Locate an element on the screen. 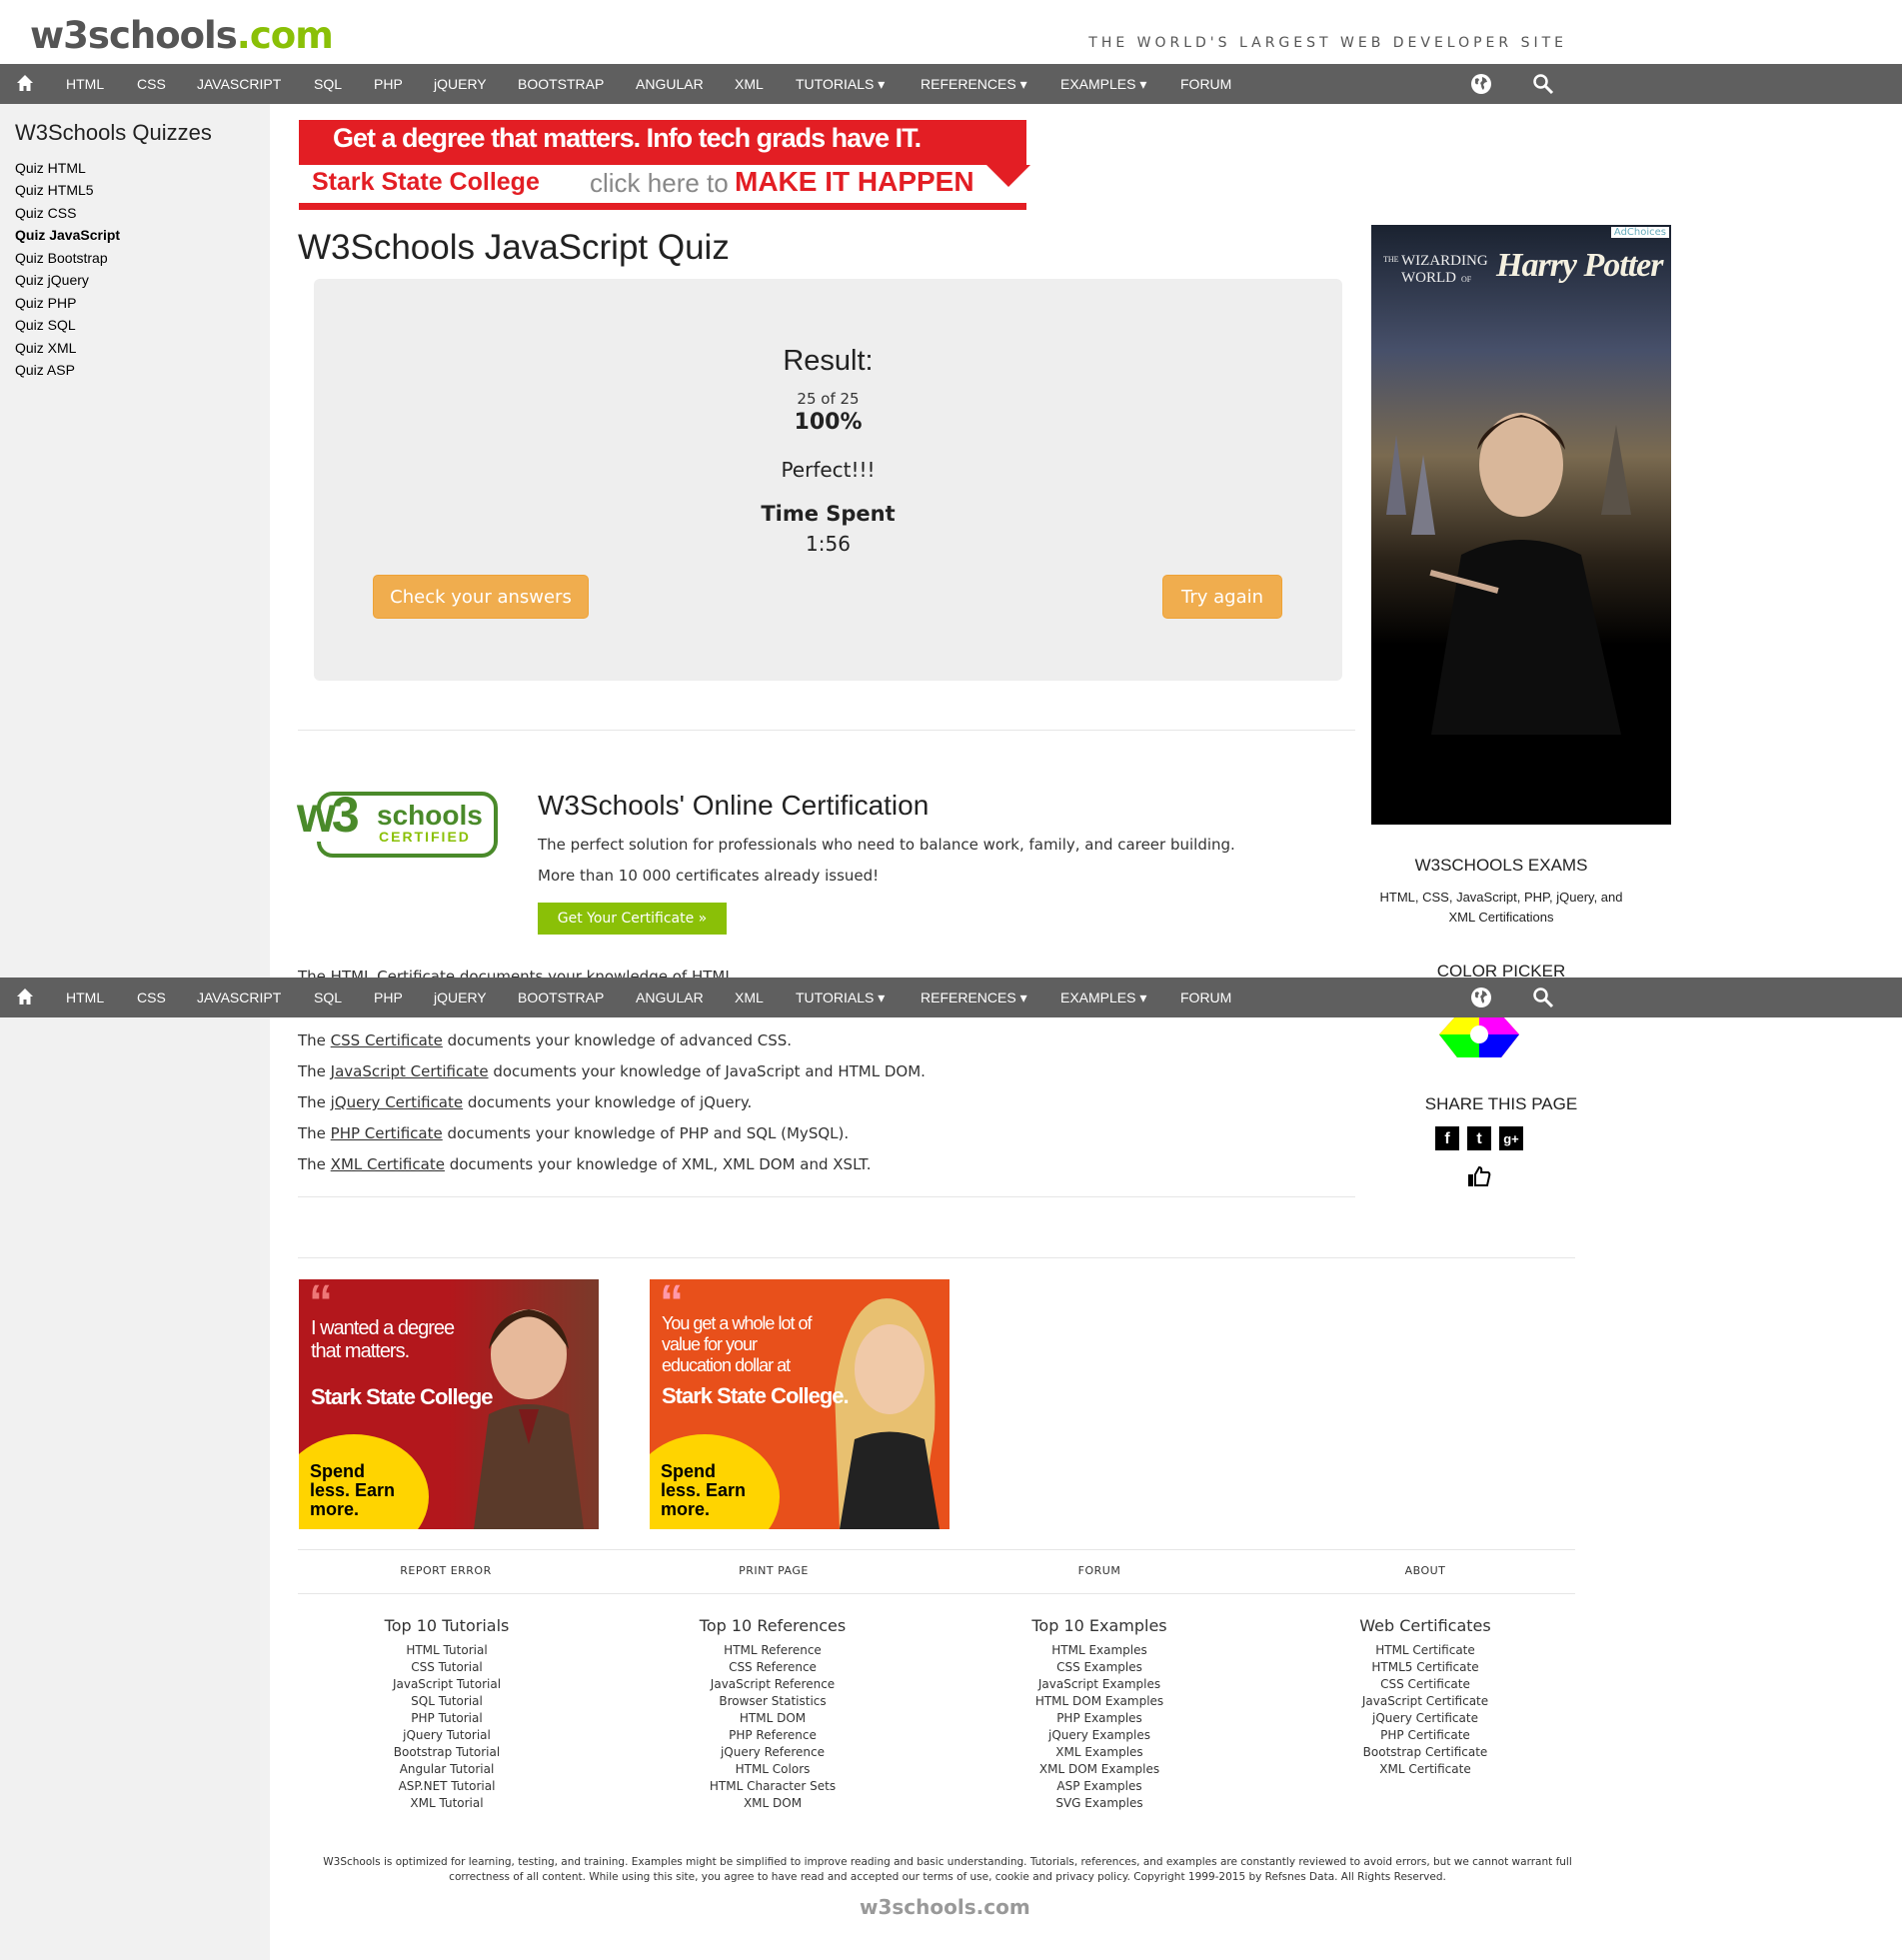 This screenshot has width=1902, height=1960. sidebar-item-quiz-xml: Quiz XML is located at coordinates (45, 348).